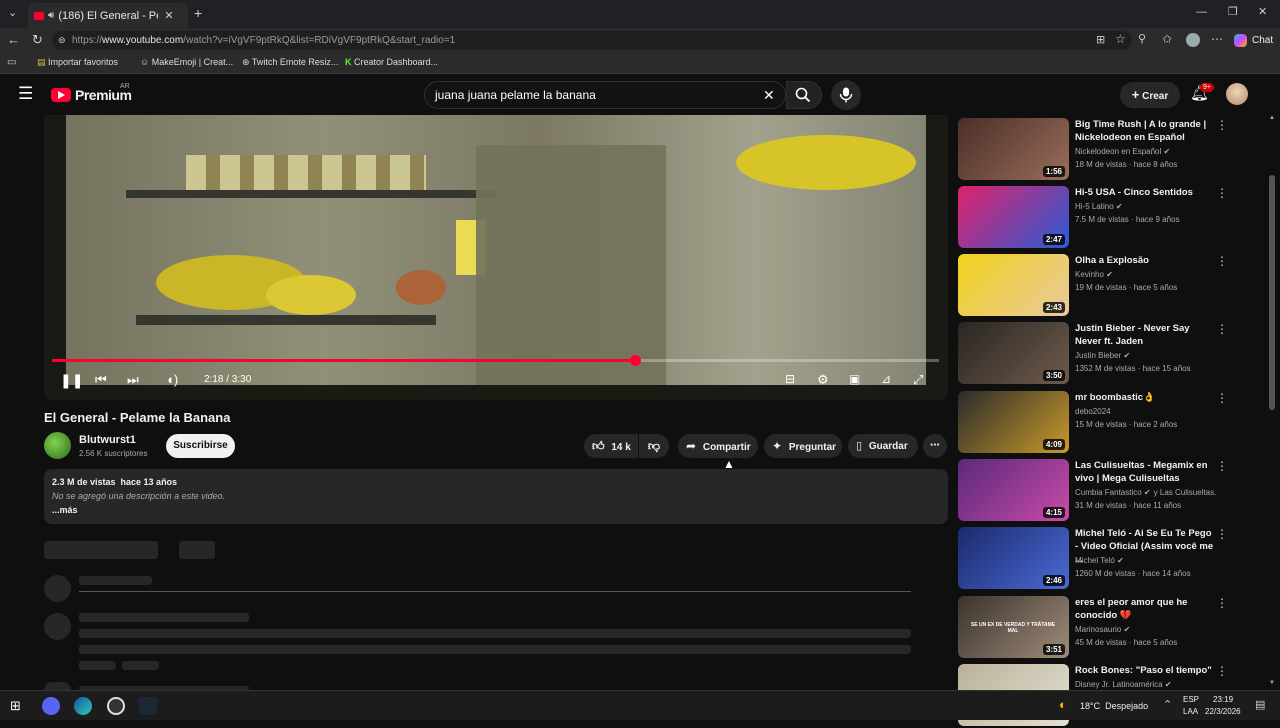  Describe the element at coordinates (1190, 711) in the screenshot. I see `language-2: LAA` at that location.